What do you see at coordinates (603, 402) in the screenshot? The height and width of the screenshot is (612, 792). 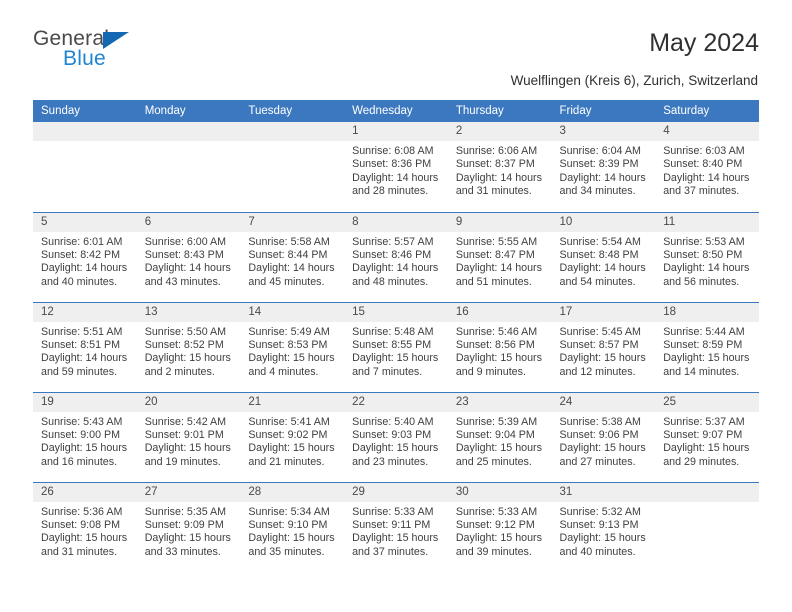 I see `day-number: 24` at bounding box center [603, 402].